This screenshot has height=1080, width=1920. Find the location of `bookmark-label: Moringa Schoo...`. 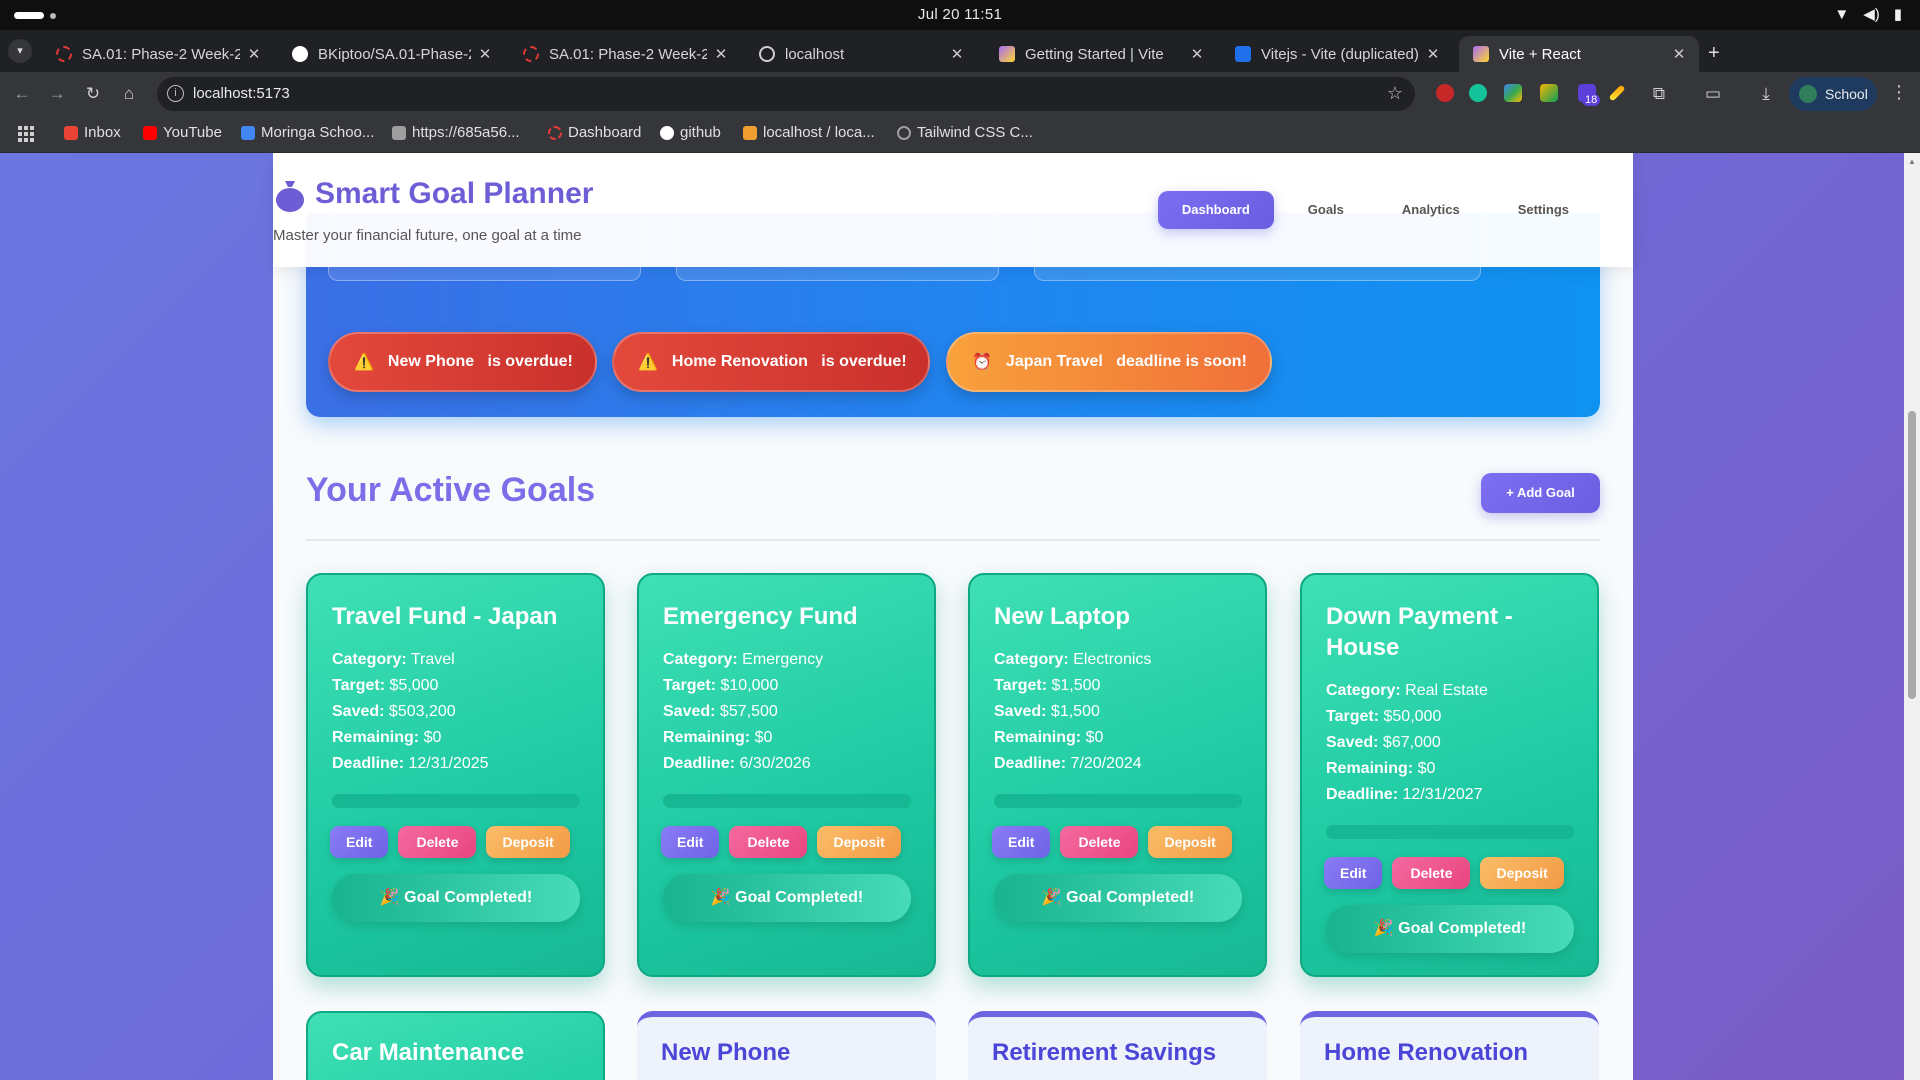

bookmark-label: Moringa Schoo... is located at coordinates (318, 132).